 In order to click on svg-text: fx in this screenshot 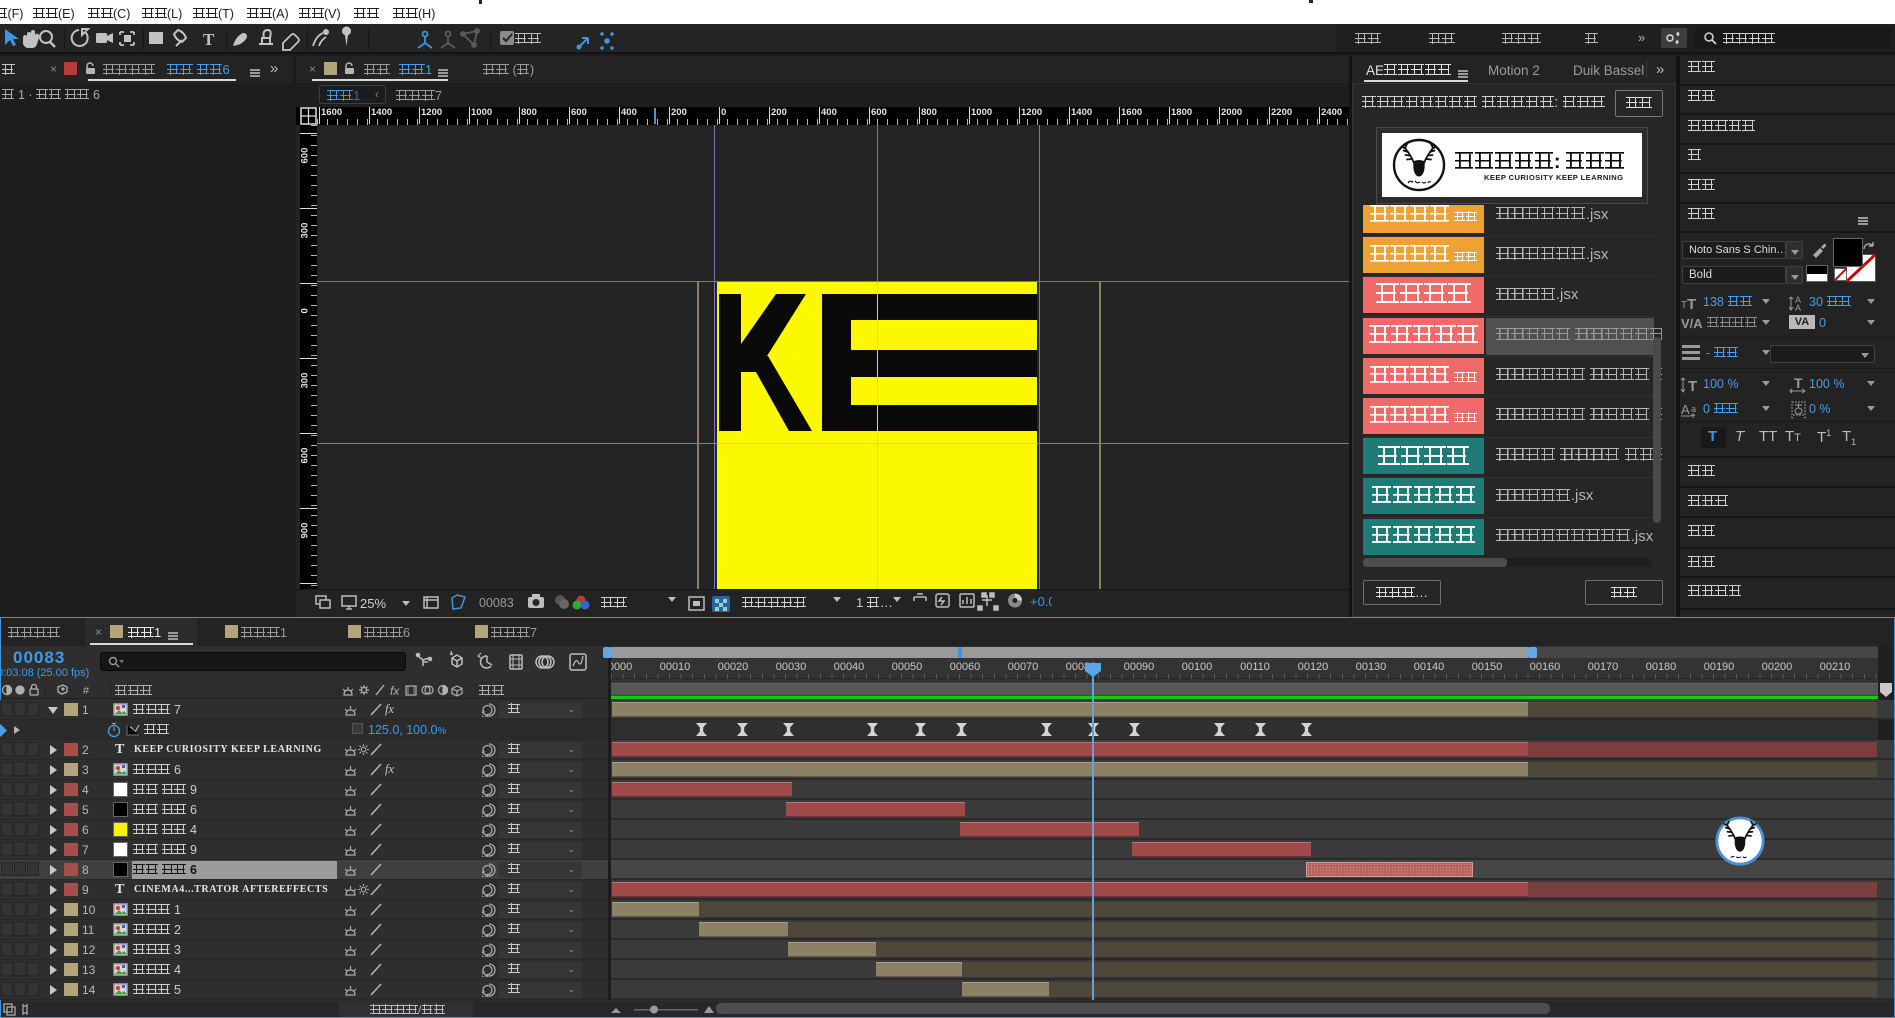, I will do `click(395, 691)`.